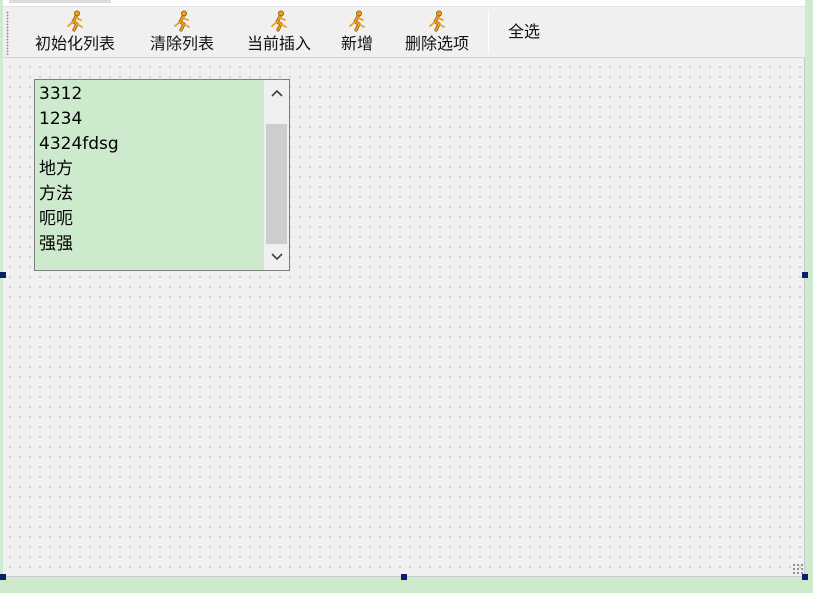 This screenshot has width=813, height=593. What do you see at coordinates (404, 3) in the screenshot?
I see `top-strip` at bounding box center [404, 3].